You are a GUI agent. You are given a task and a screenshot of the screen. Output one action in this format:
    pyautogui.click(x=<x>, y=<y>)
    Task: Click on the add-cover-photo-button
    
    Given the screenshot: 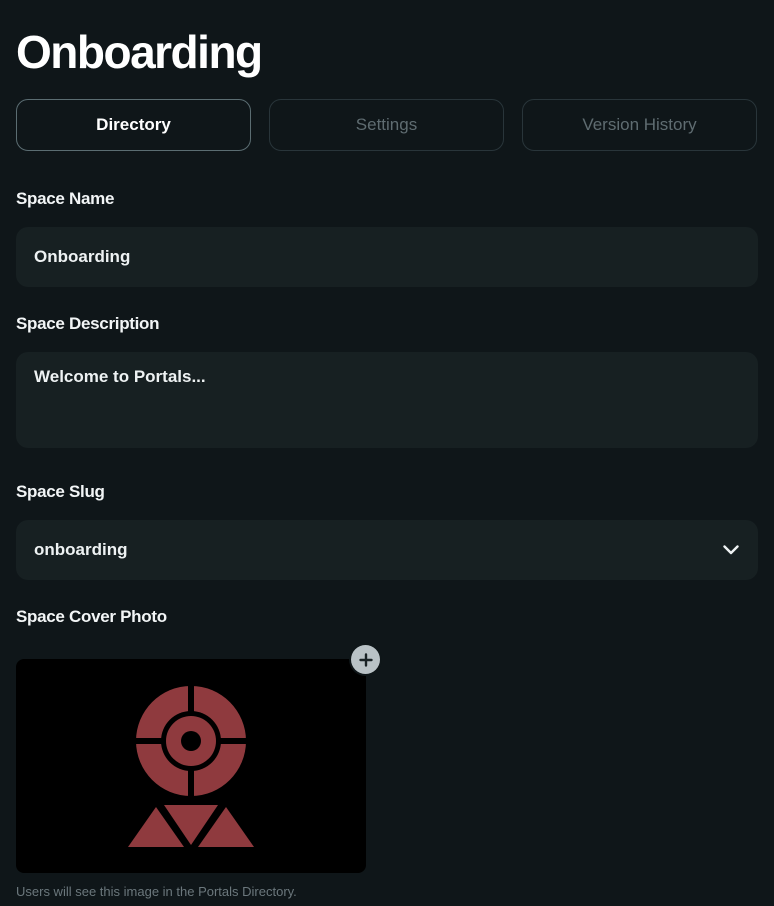 What is the action you would take?
    pyautogui.click(x=365, y=659)
    